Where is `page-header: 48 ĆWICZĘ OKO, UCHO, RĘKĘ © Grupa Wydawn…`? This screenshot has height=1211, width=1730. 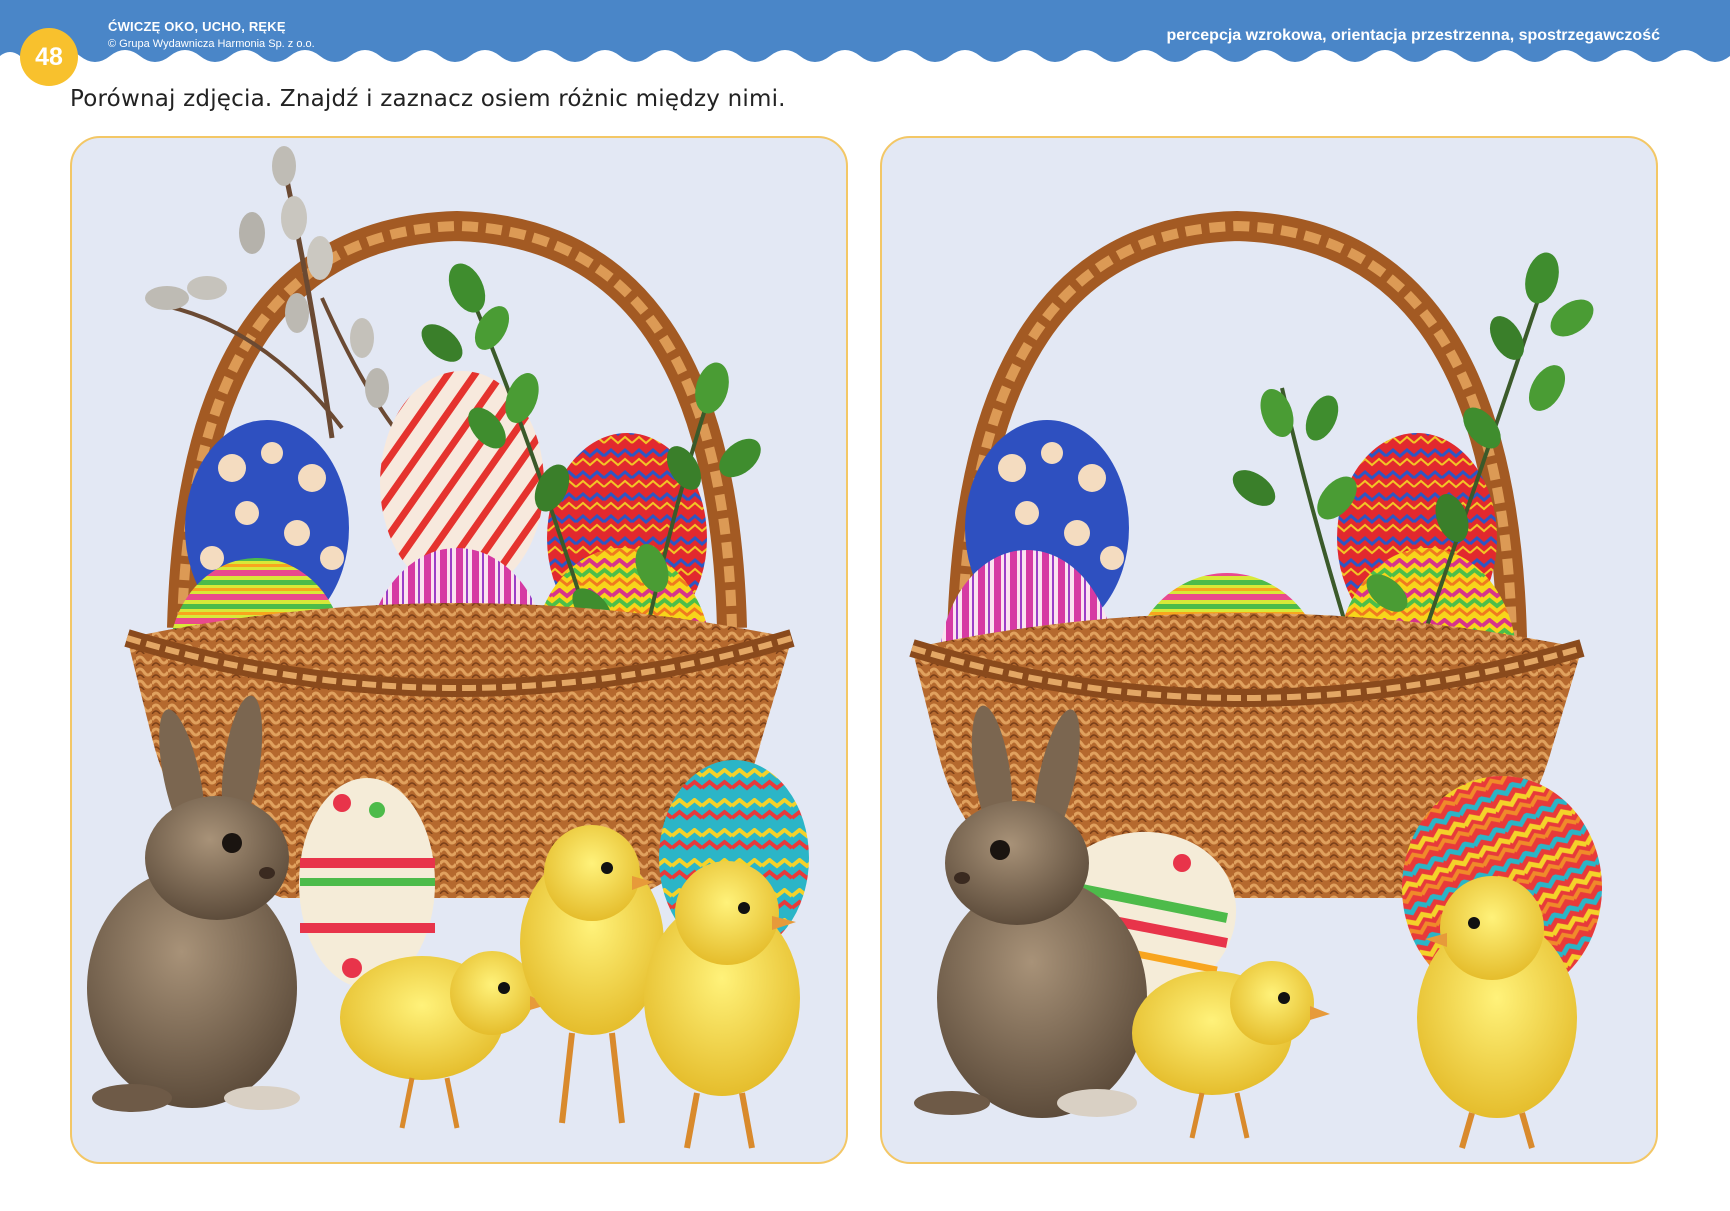
page-header: 48 ĆWICZĘ OKO, UCHO, RĘKĘ © Grupa Wydawn… is located at coordinates (865, 43).